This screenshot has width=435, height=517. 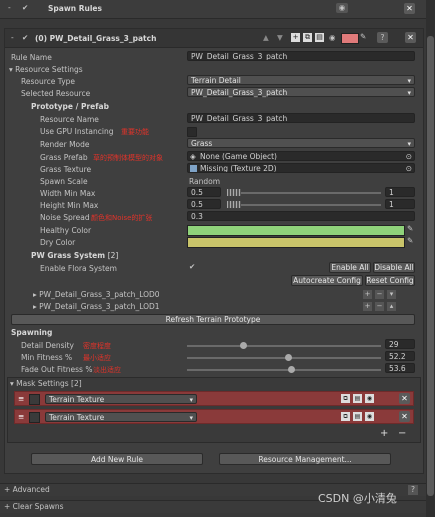 I want to click on resource-settings-foldout: ▾ Resource Settings, so click(x=46, y=69).